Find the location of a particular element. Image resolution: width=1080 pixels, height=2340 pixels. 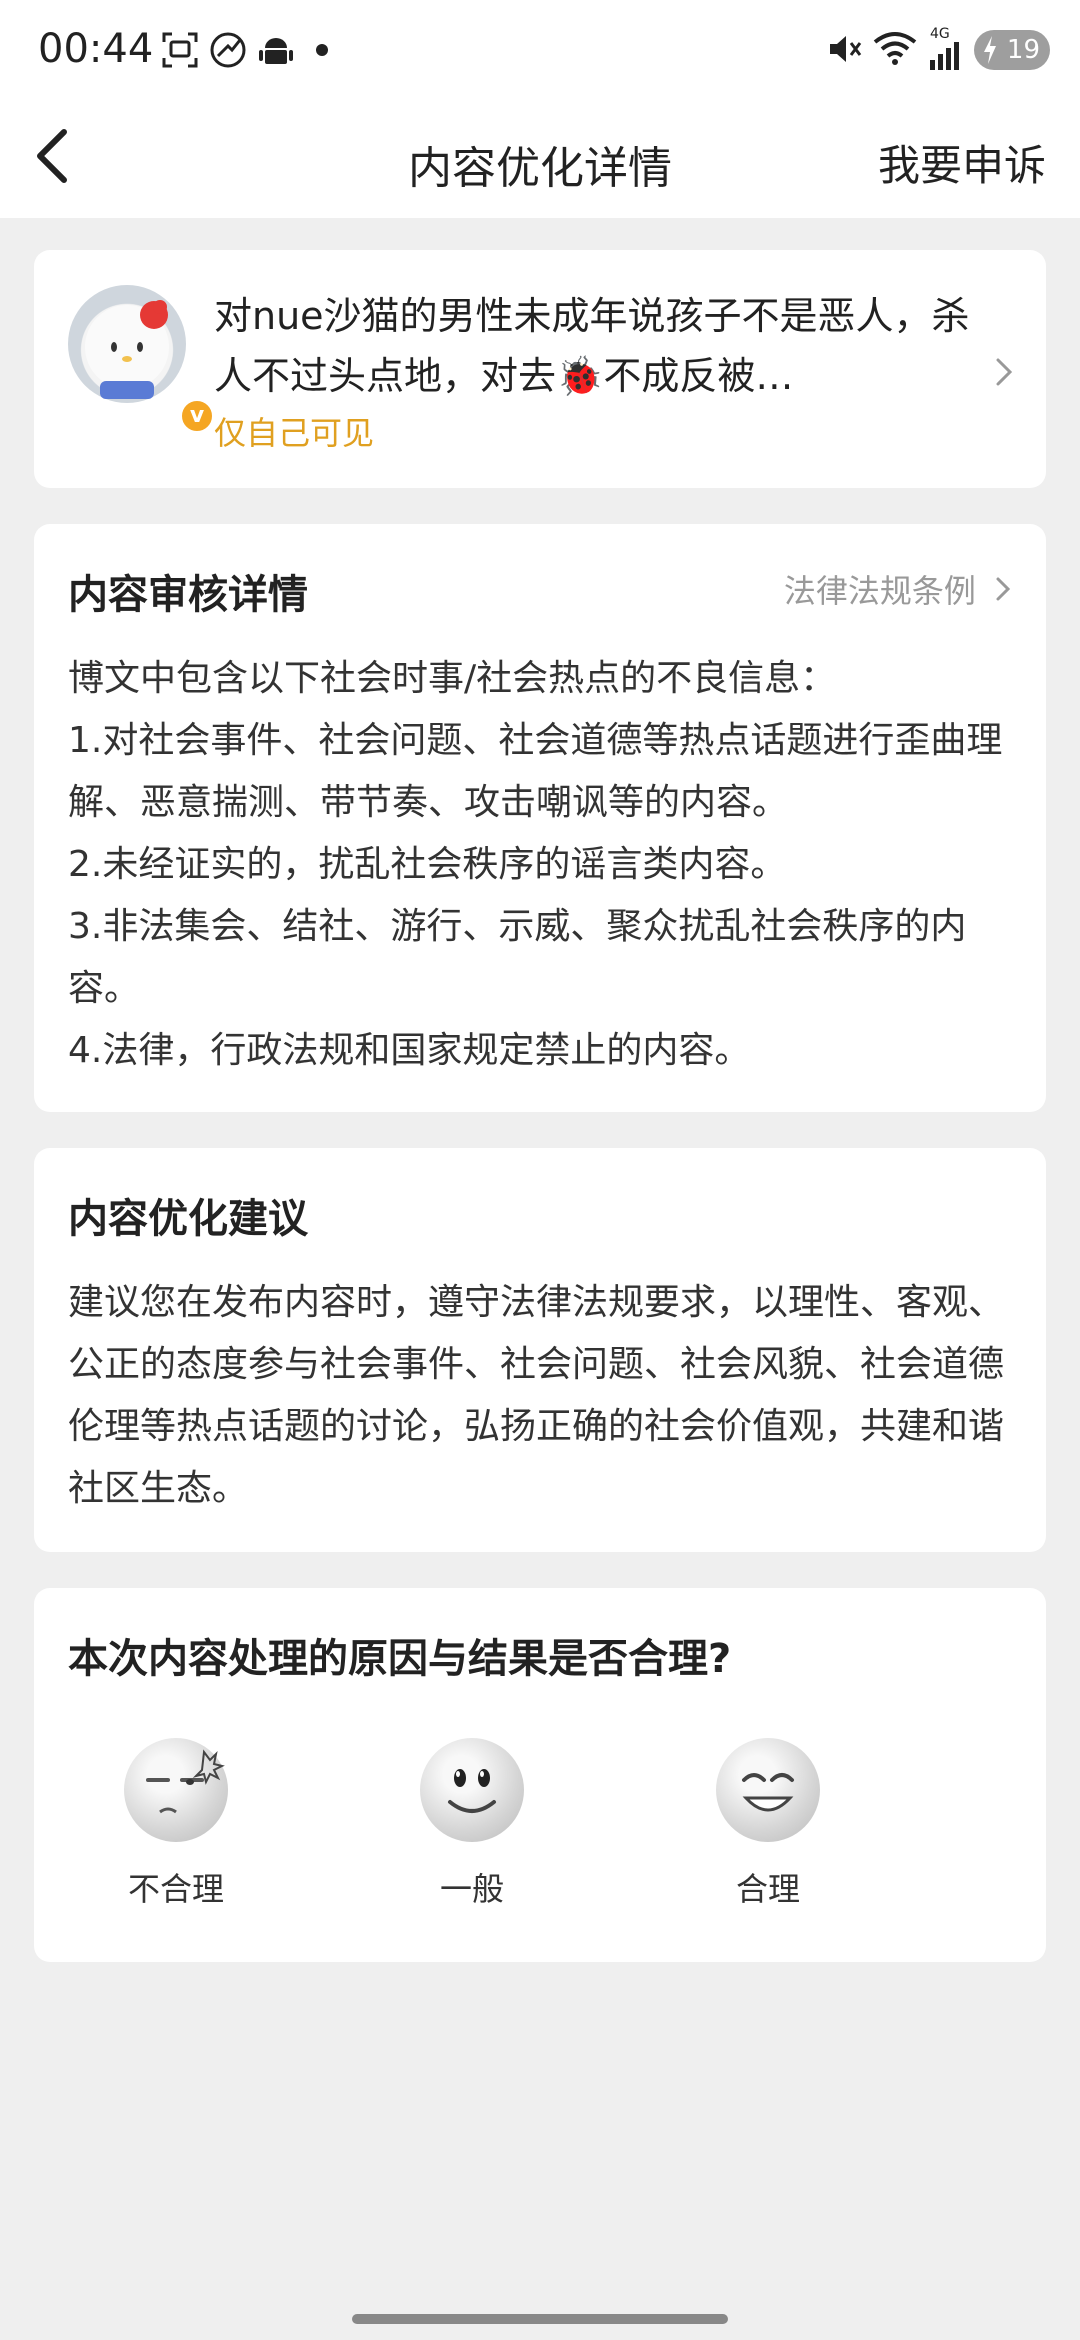

review-line: 4.法律，行政法规和国家规定禁止的内容。 is located at coordinates (409, 1050).